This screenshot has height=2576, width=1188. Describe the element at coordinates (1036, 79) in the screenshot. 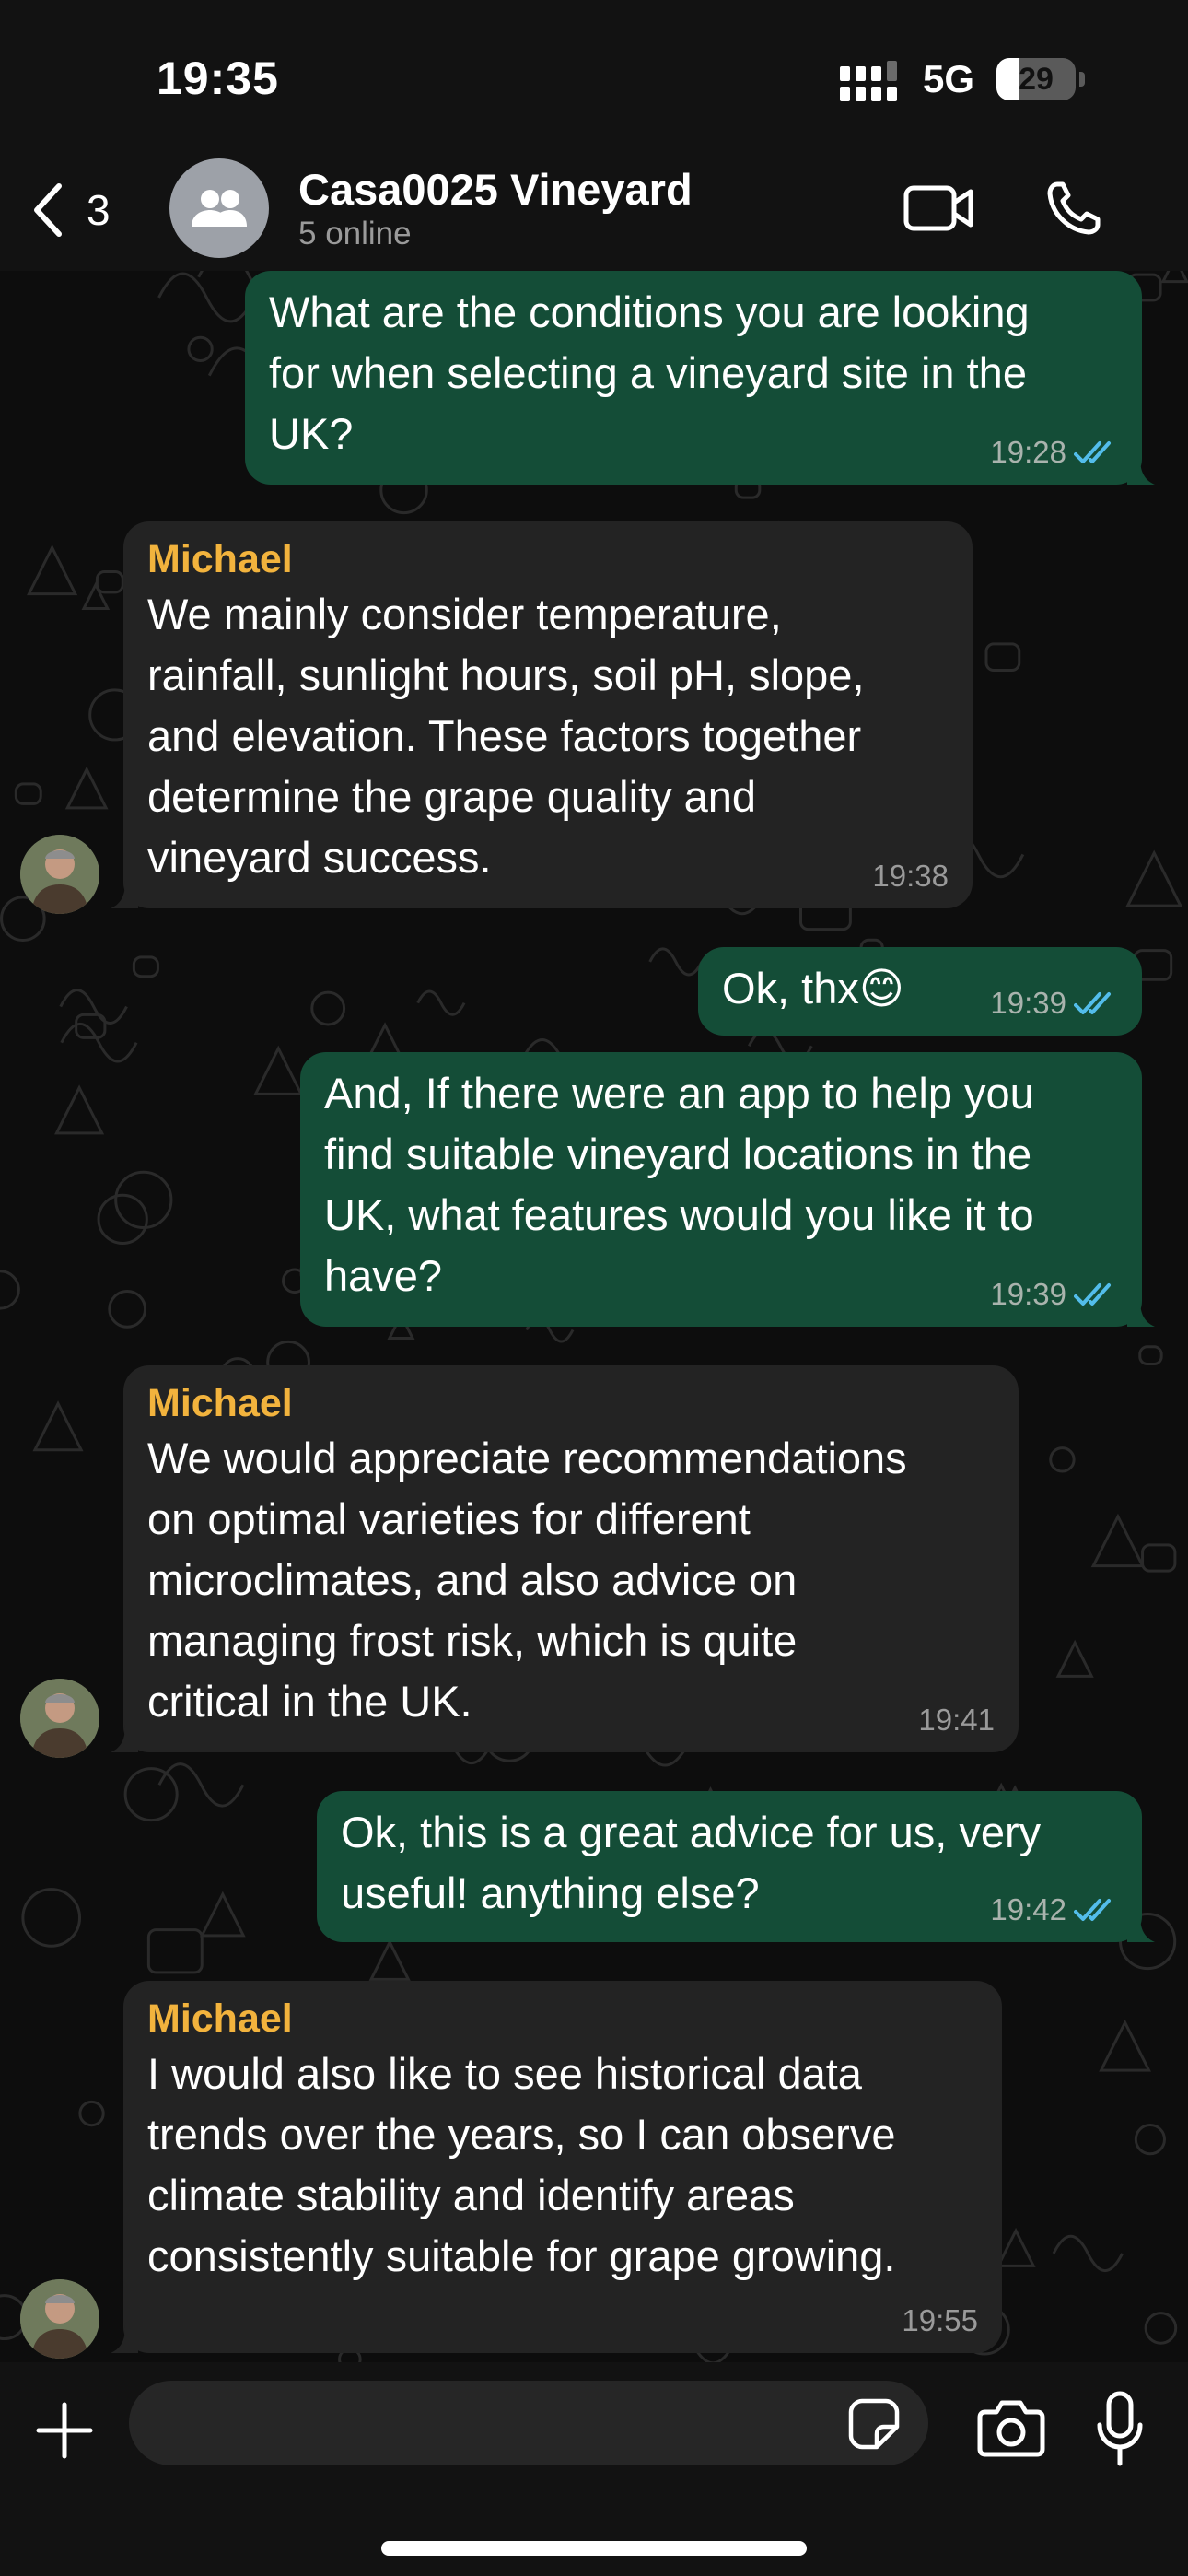

I see `battery-percent: 29` at that location.